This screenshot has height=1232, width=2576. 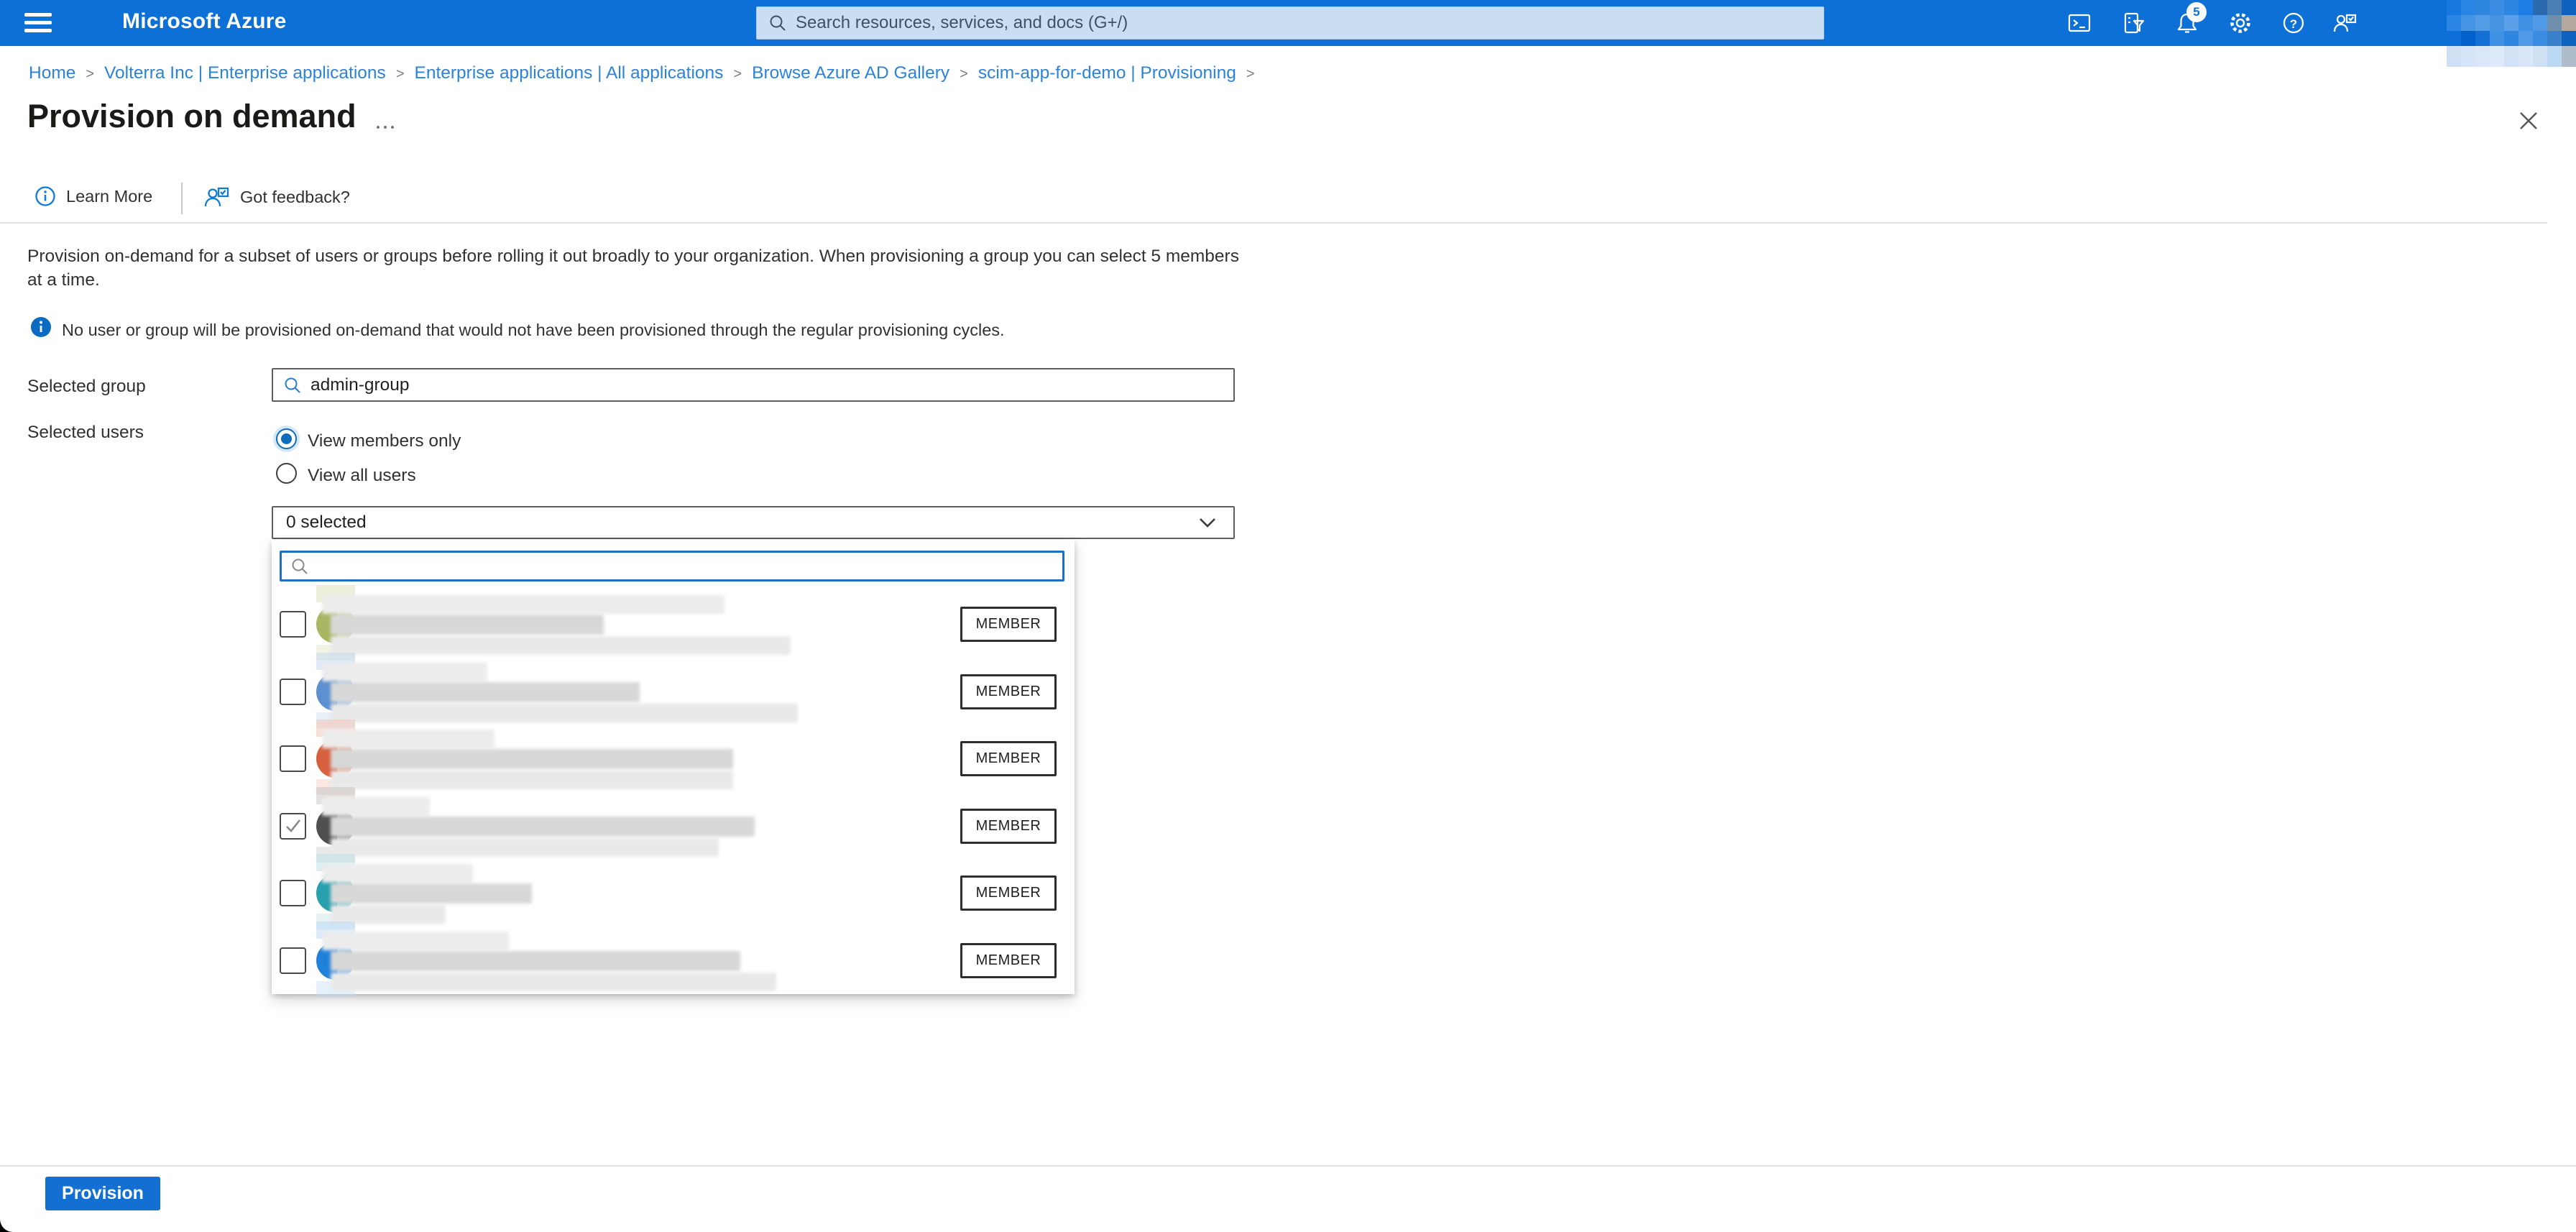 What do you see at coordinates (245, 73) in the screenshot?
I see `breadcrumb-link: Volterra Inc | Enterprise applications` at bounding box center [245, 73].